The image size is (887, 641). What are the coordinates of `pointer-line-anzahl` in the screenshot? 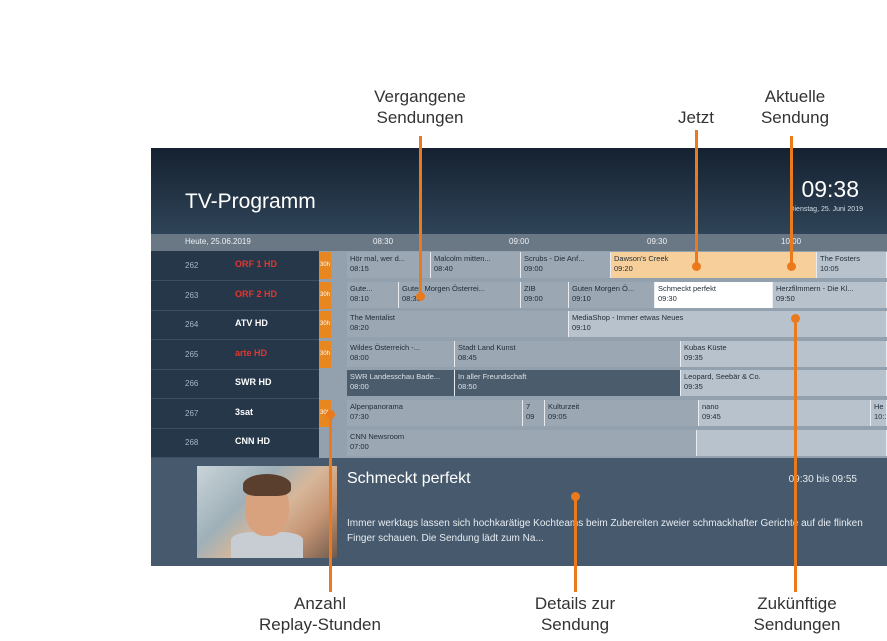 It's located at (330, 503).